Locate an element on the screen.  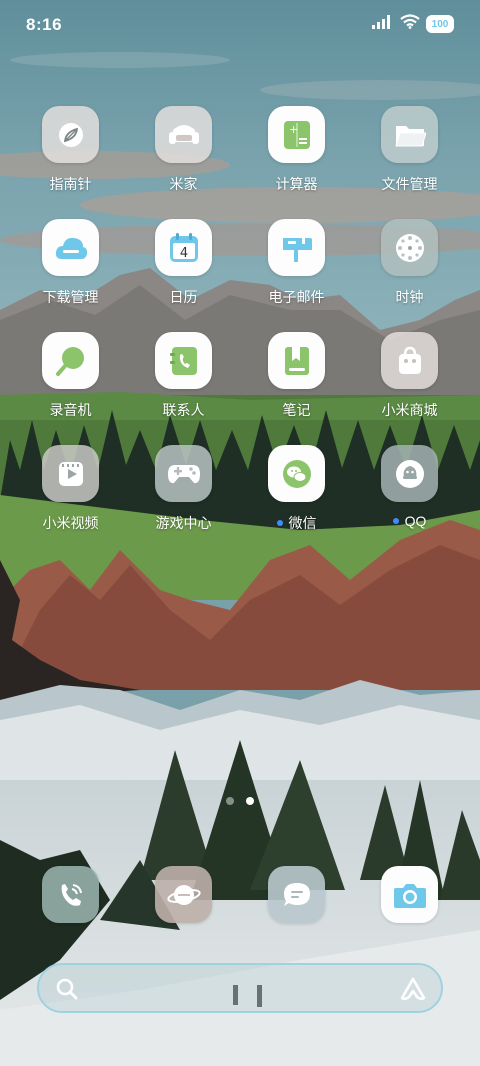
page-dot is located at coordinates (230, 801).